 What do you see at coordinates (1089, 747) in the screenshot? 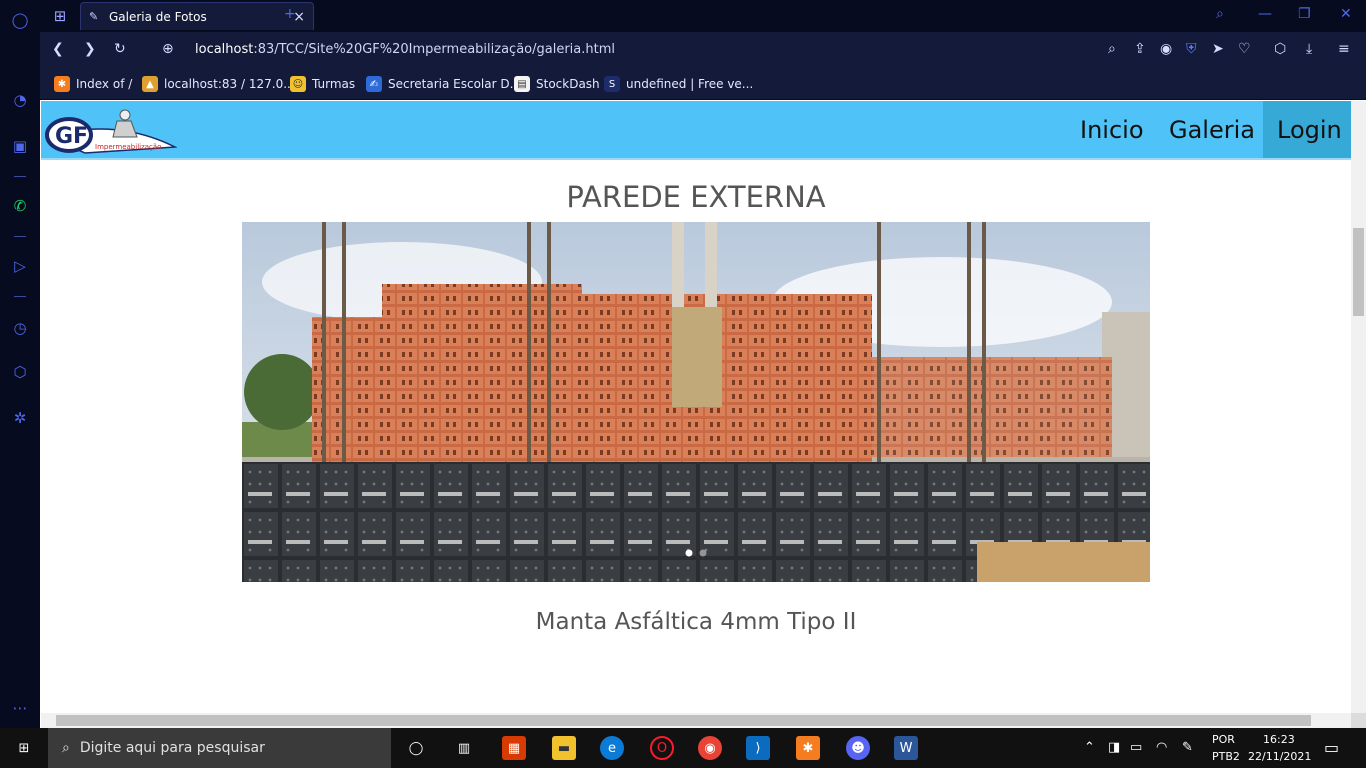
I see `tray-chevron-icon: ⌃` at bounding box center [1089, 747].